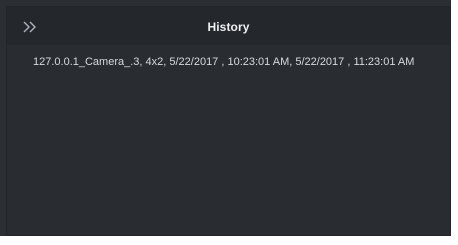 The image size is (458, 245). I want to click on panel-title: History, so click(228, 27).